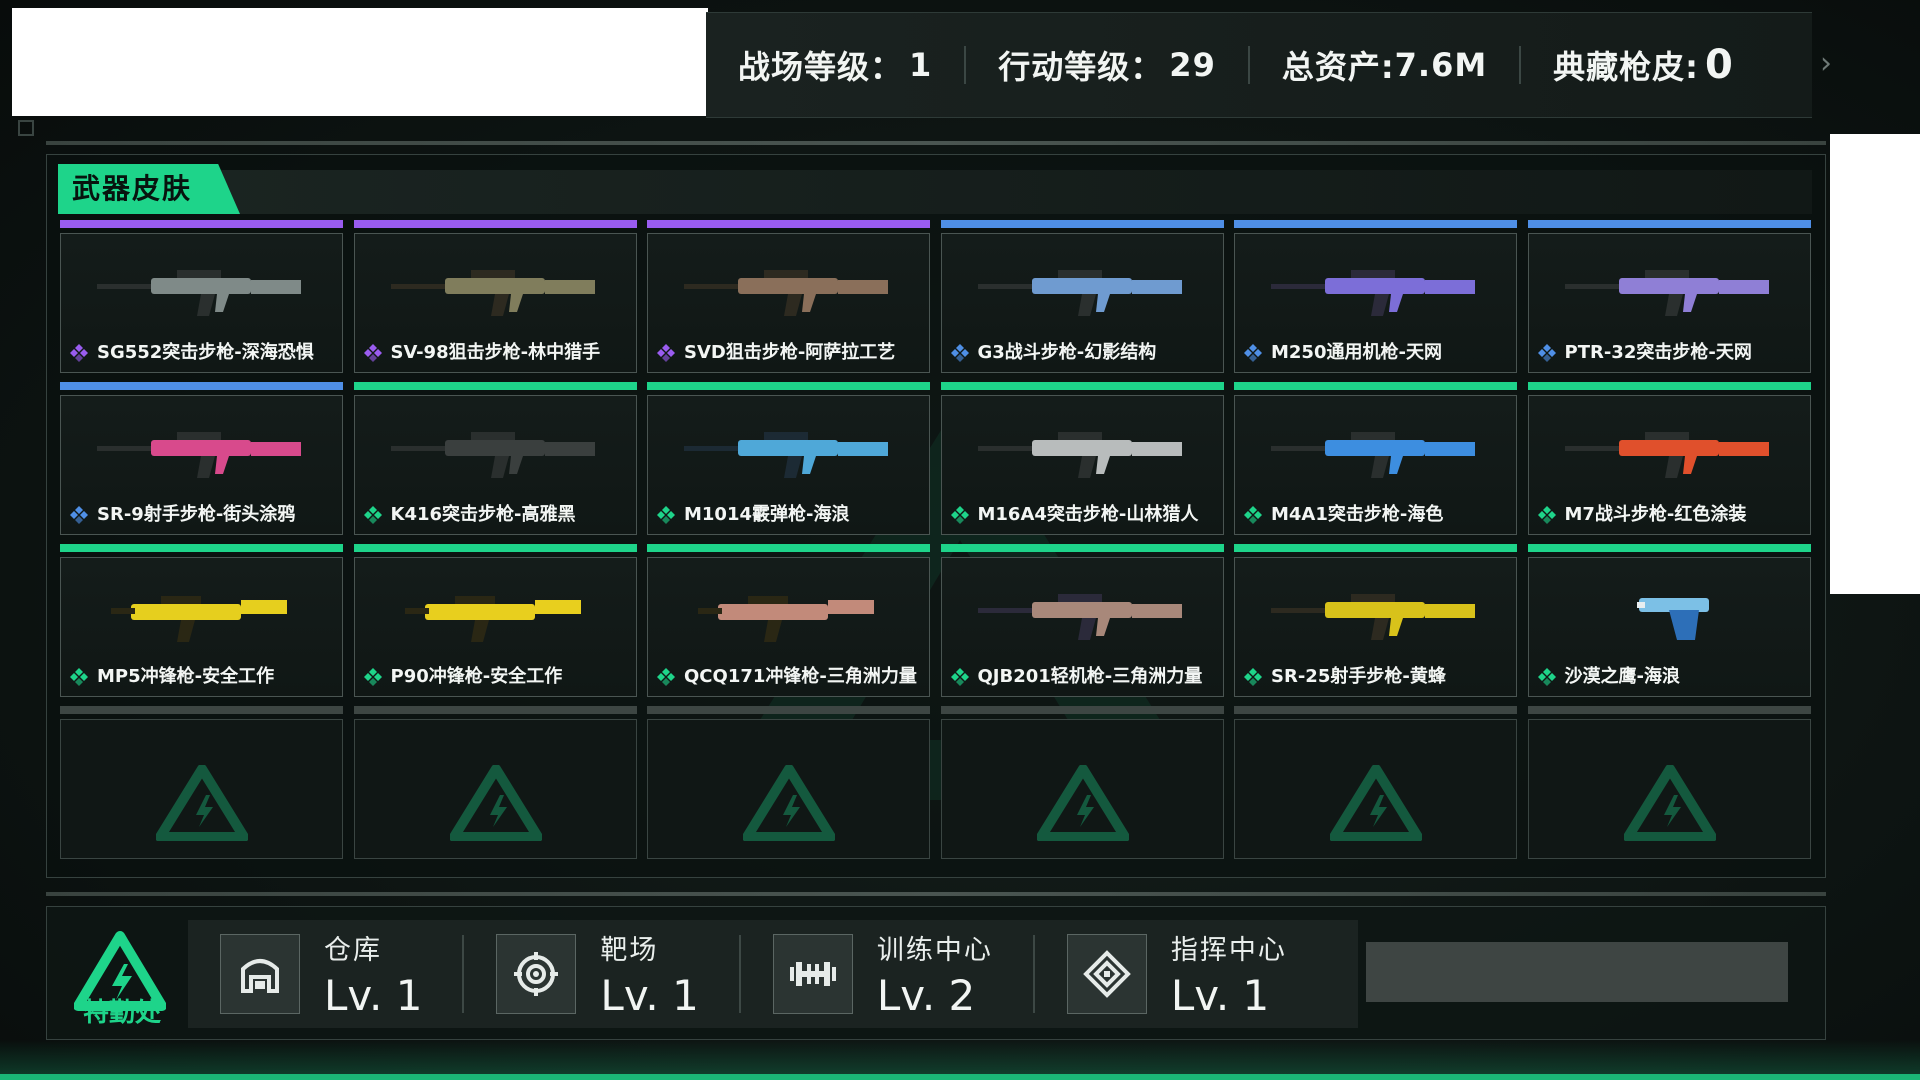 Image resolution: width=1920 pixels, height=1080 pixels. I want to click on skin-card-frame: MP5冲锋枪-安全工作, so click(201, 627).